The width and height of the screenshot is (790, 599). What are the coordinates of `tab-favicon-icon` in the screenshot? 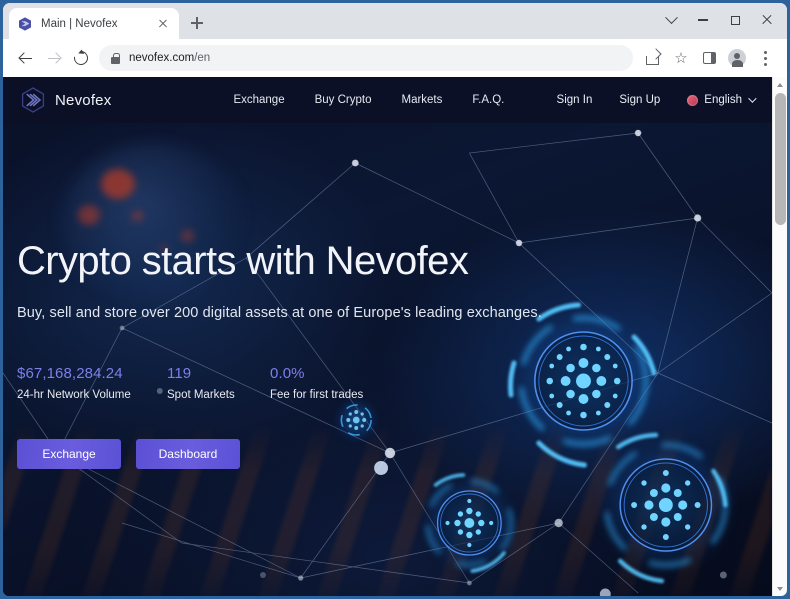 It's located at (25, 24).